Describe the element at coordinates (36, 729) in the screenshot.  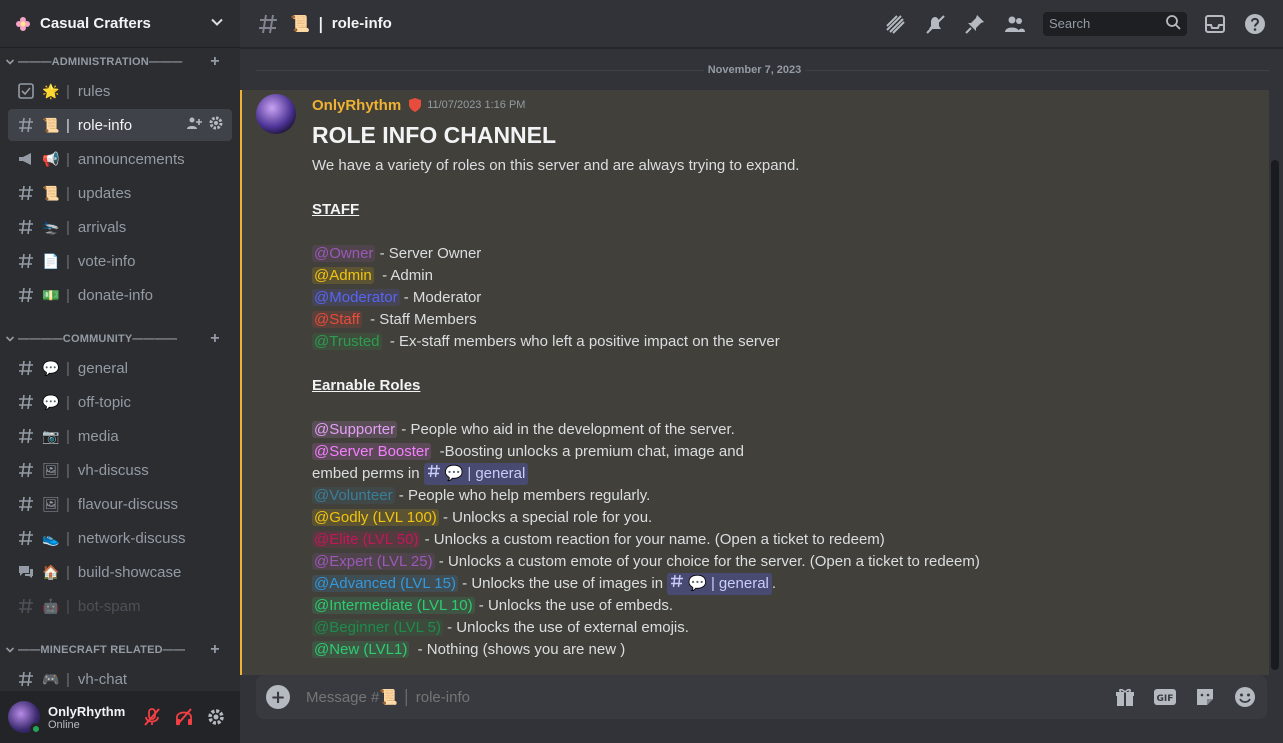
I see `online-status-icon` at that location.